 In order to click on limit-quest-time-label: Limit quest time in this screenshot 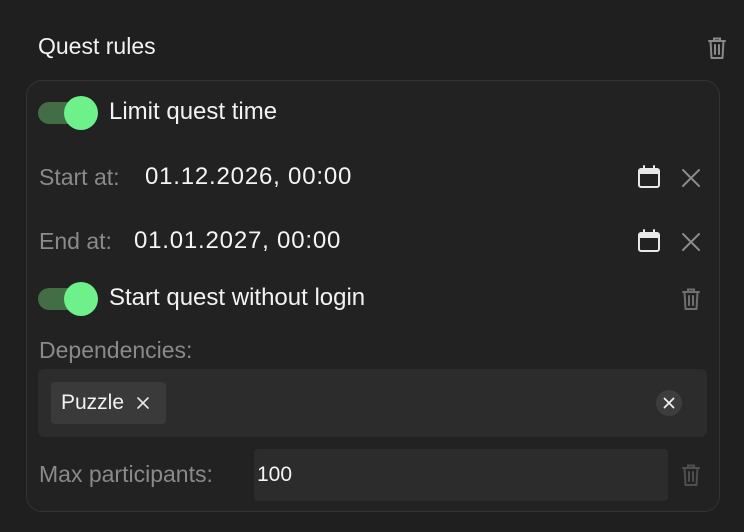, I will do `click(193, 111)`.